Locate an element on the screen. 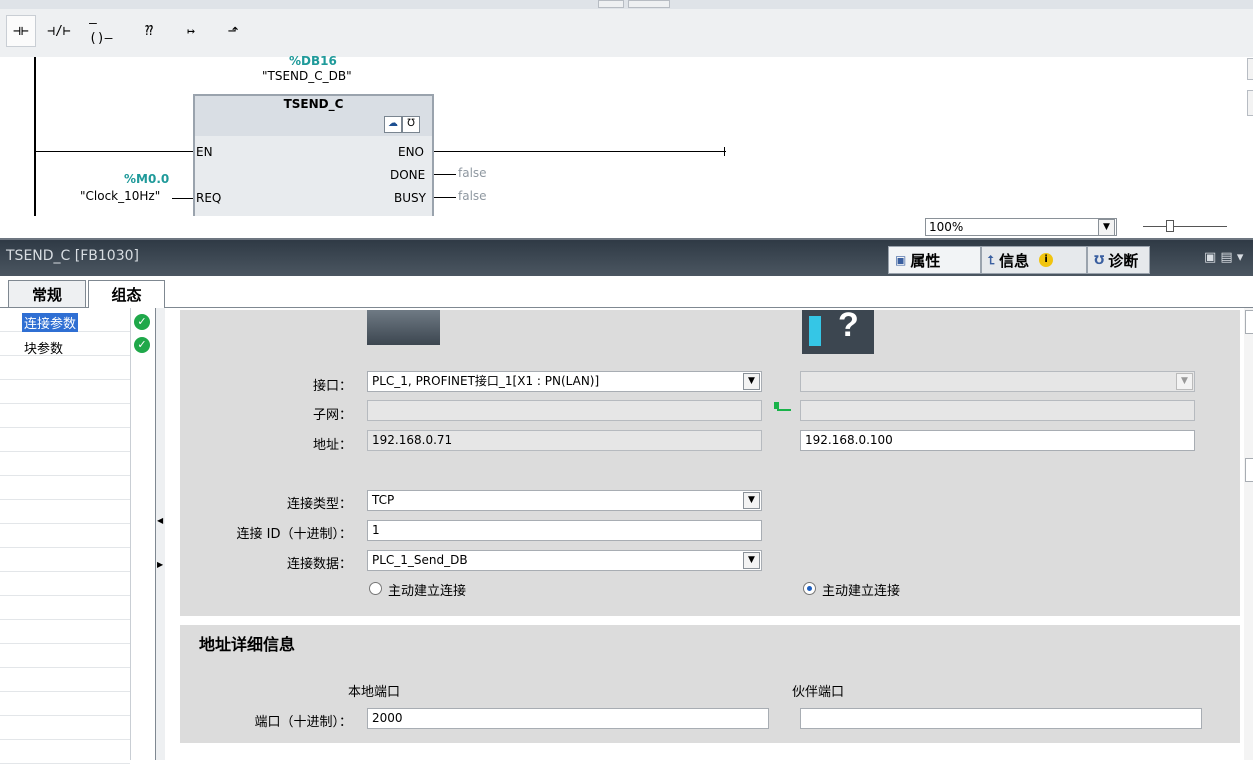 The image size is (1253, 764). local-port-field: 2000 is located at coordinates (568, 718).